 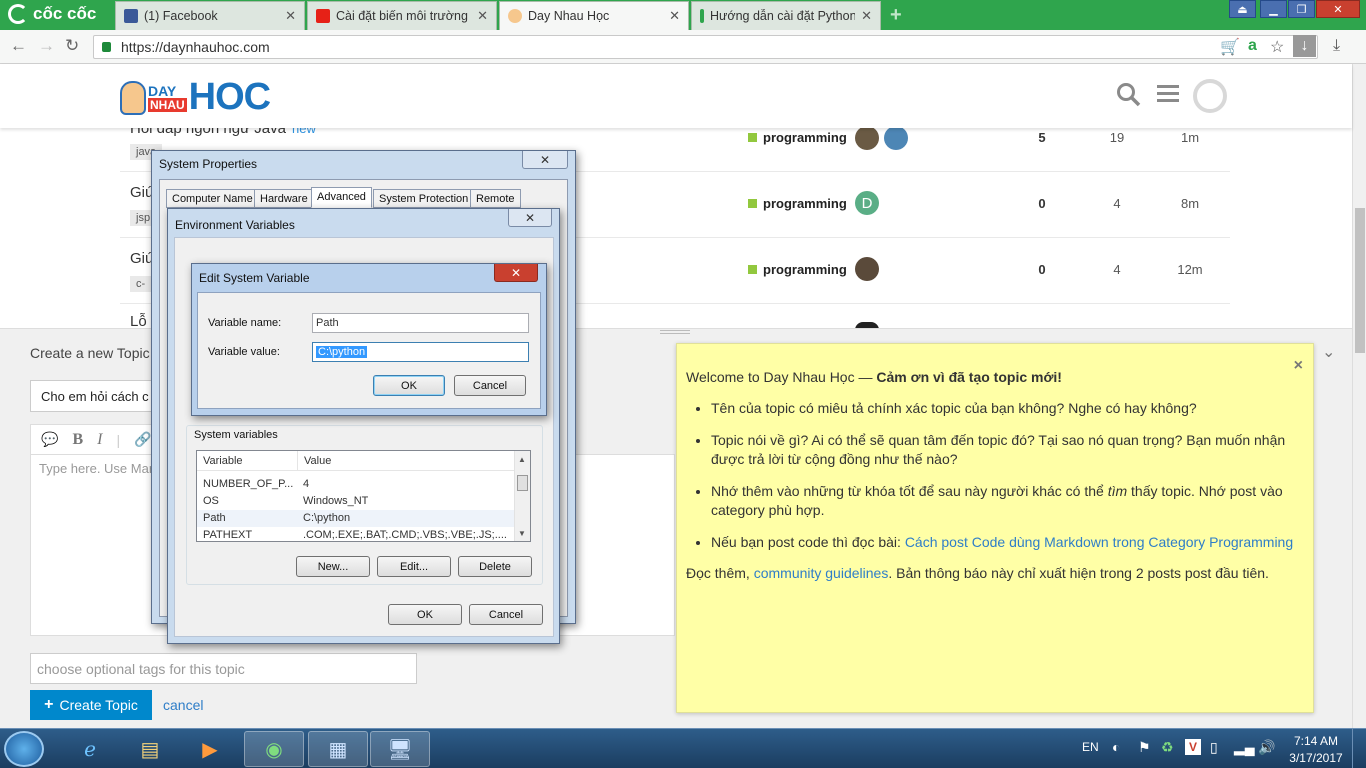 What do you see at coordinates (1210, 96) in the screenshot?
I see `user-avatar` at bounding box center [1210, 96].